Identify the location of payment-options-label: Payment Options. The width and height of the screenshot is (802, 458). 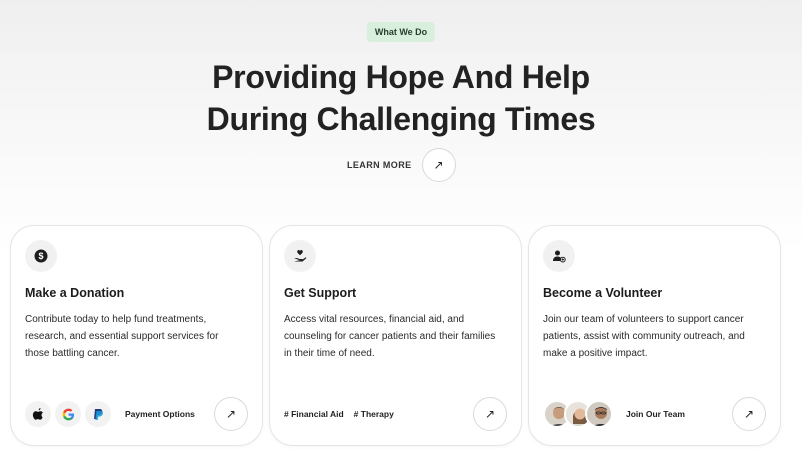
(160, 414).